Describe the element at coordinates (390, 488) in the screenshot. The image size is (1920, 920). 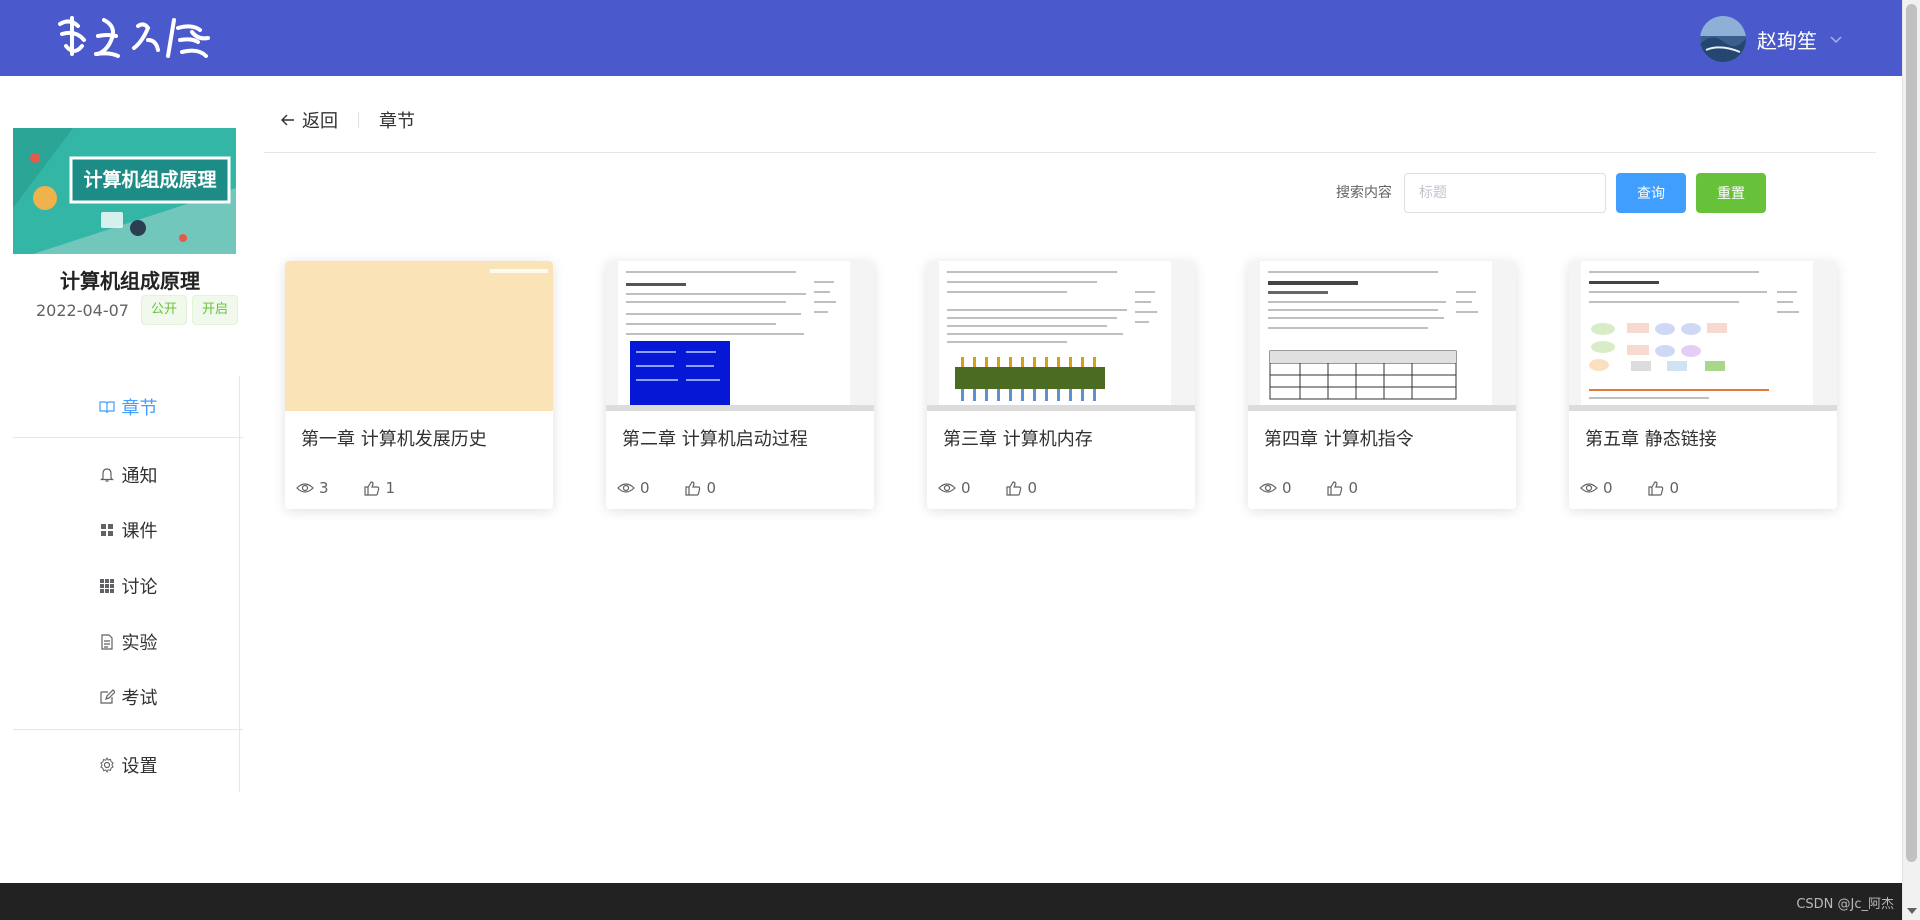
I see `like-count-value: 1` at that location.